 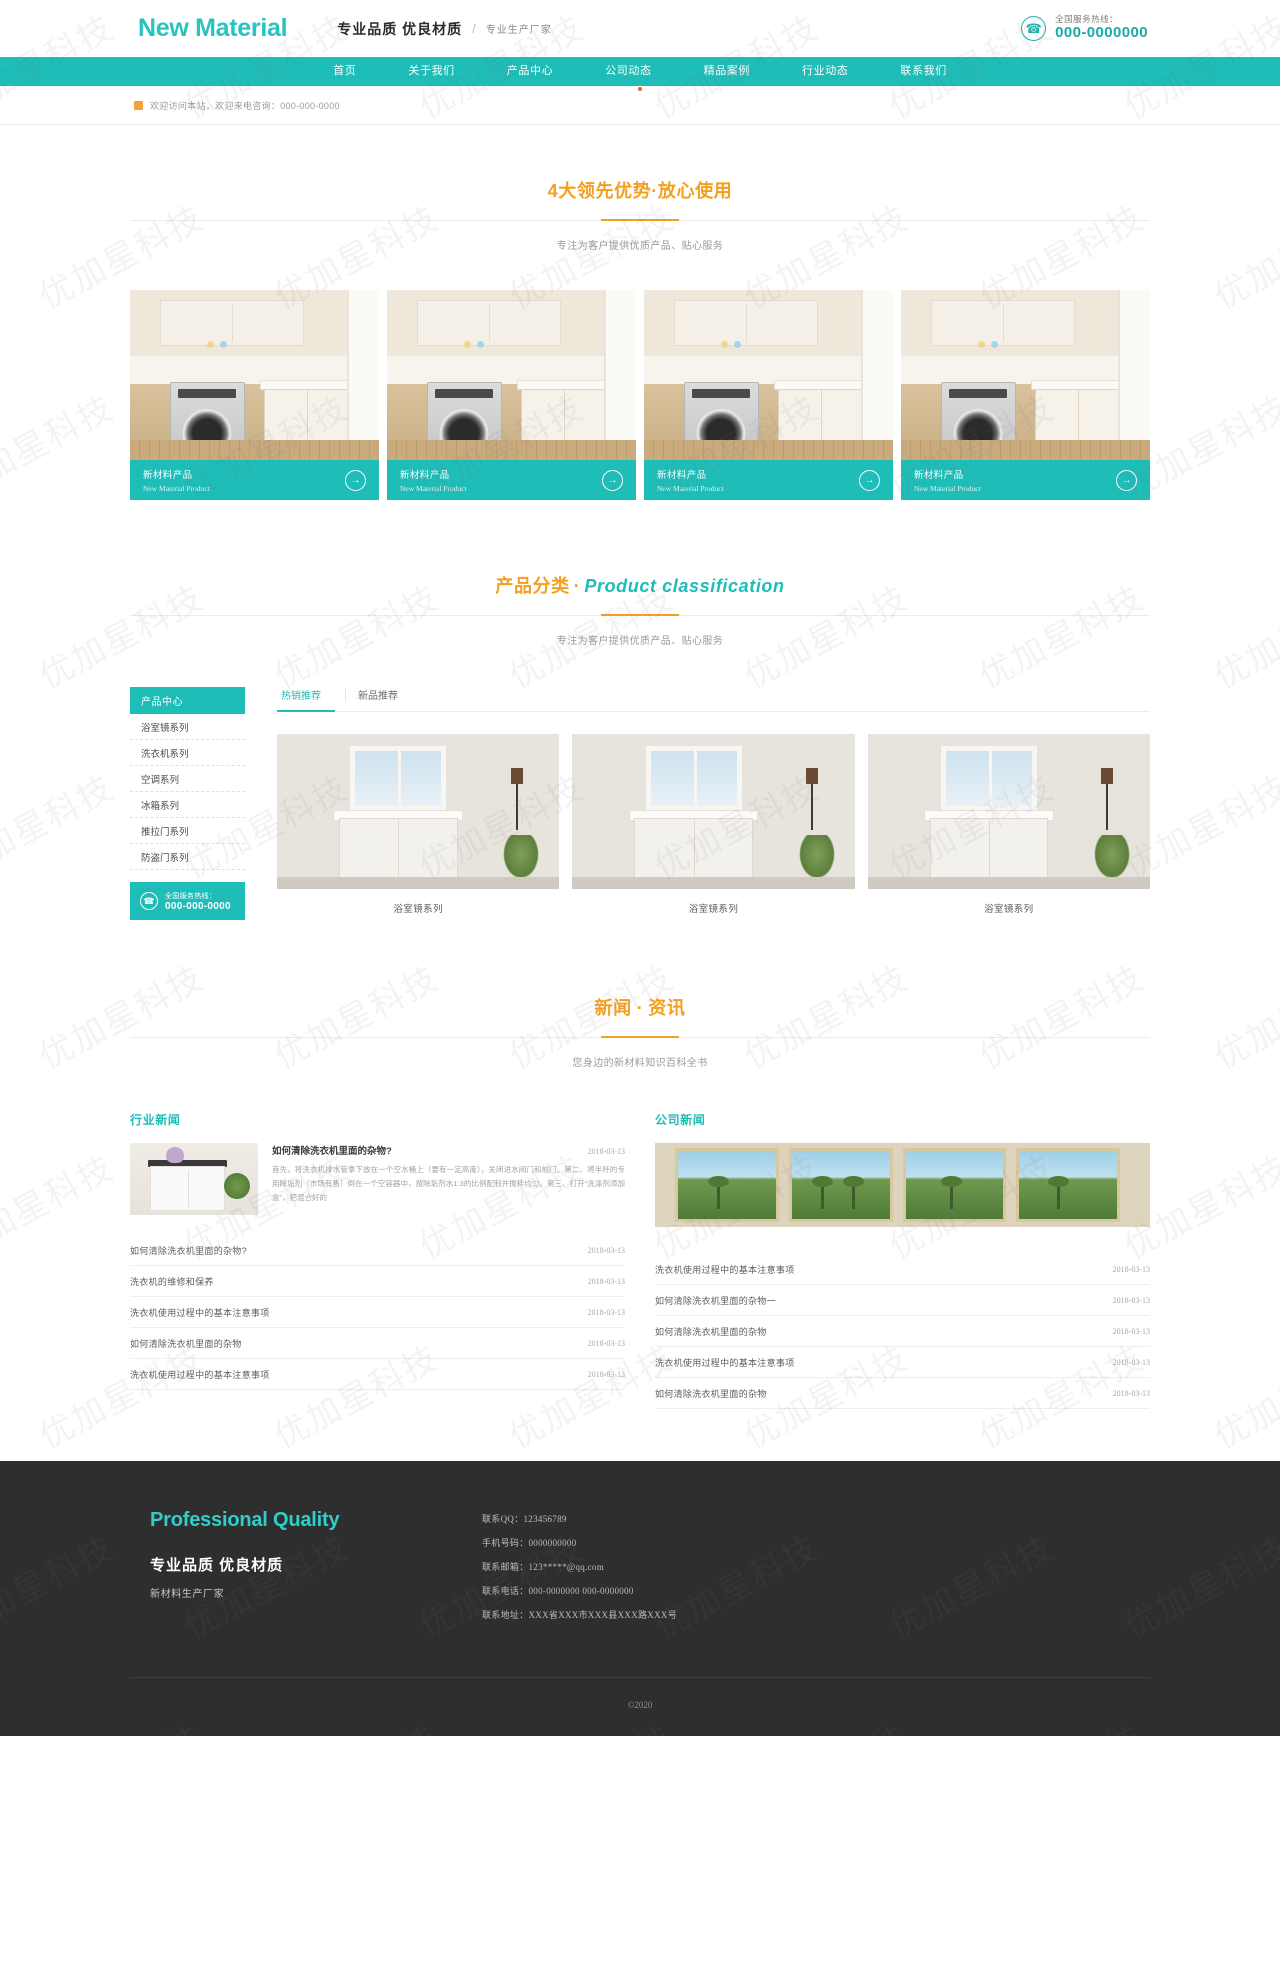 What do you see at coordinates (727, 71) in the screenshot?
I see `nav-item-5: 精品案例` at bounding box center [727, 71].